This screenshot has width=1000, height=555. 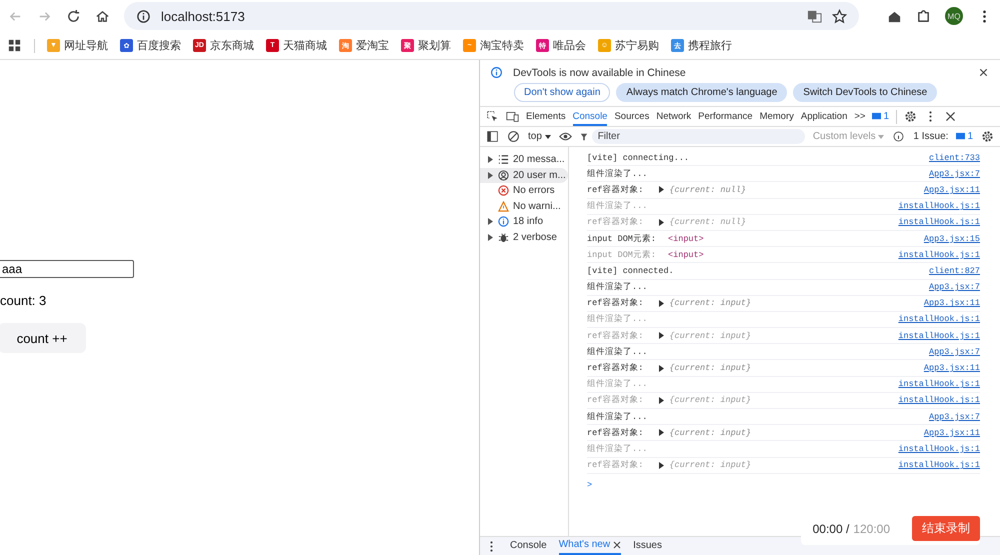 I want to click on filter-field: Filter, so click(x=698, y=136).